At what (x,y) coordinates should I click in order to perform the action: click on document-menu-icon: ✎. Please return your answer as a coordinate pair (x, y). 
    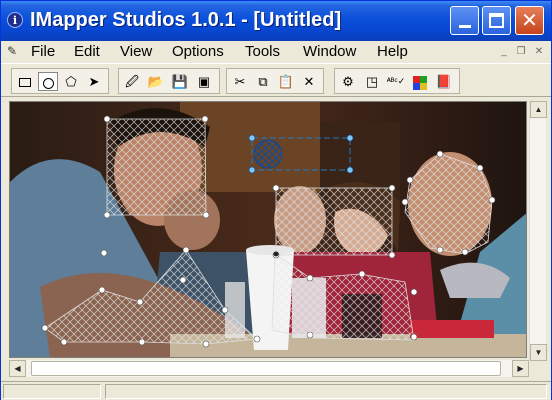
    Looking at the image, I should click on (15, 51).